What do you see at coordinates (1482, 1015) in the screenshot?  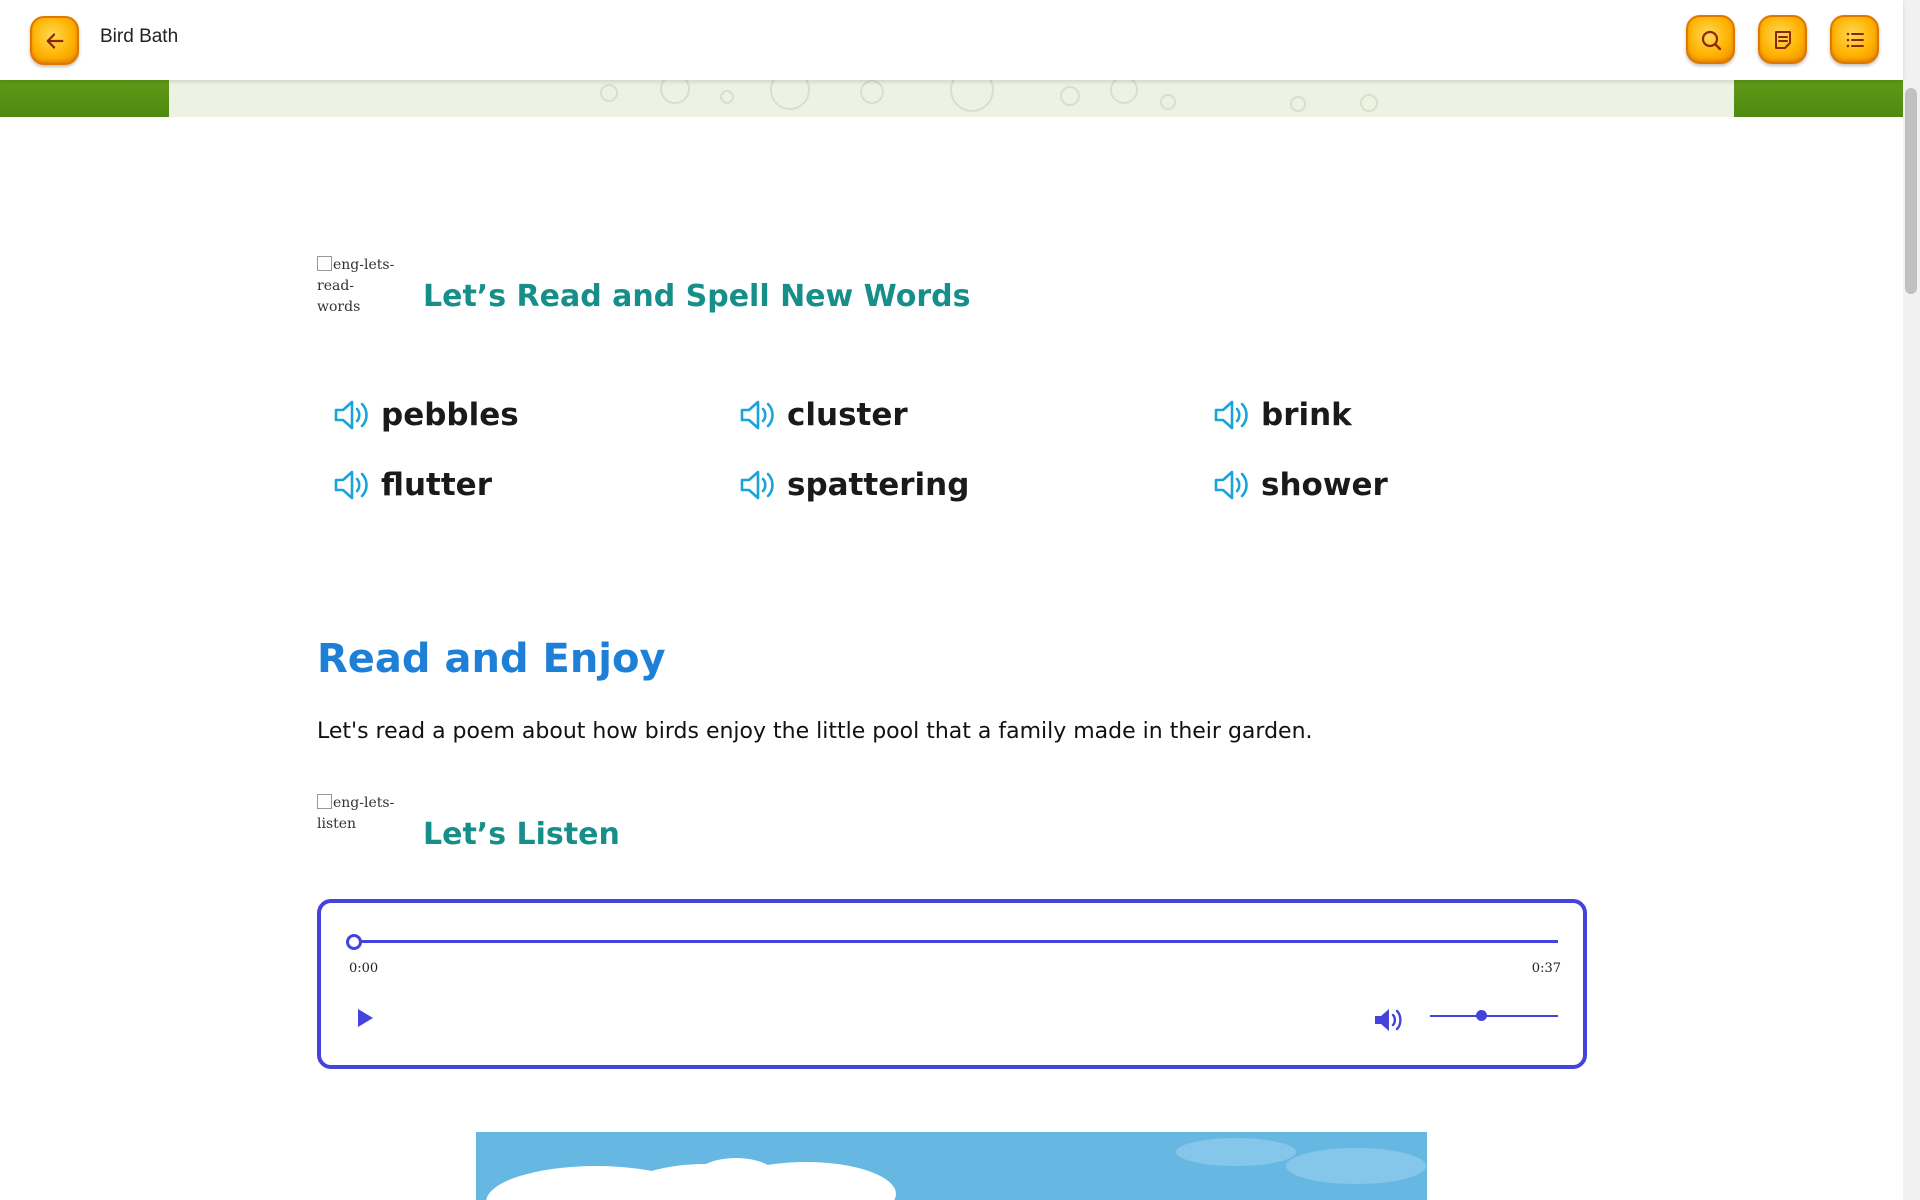 I see `volume-handle` at bounding box center [1482, 1015].